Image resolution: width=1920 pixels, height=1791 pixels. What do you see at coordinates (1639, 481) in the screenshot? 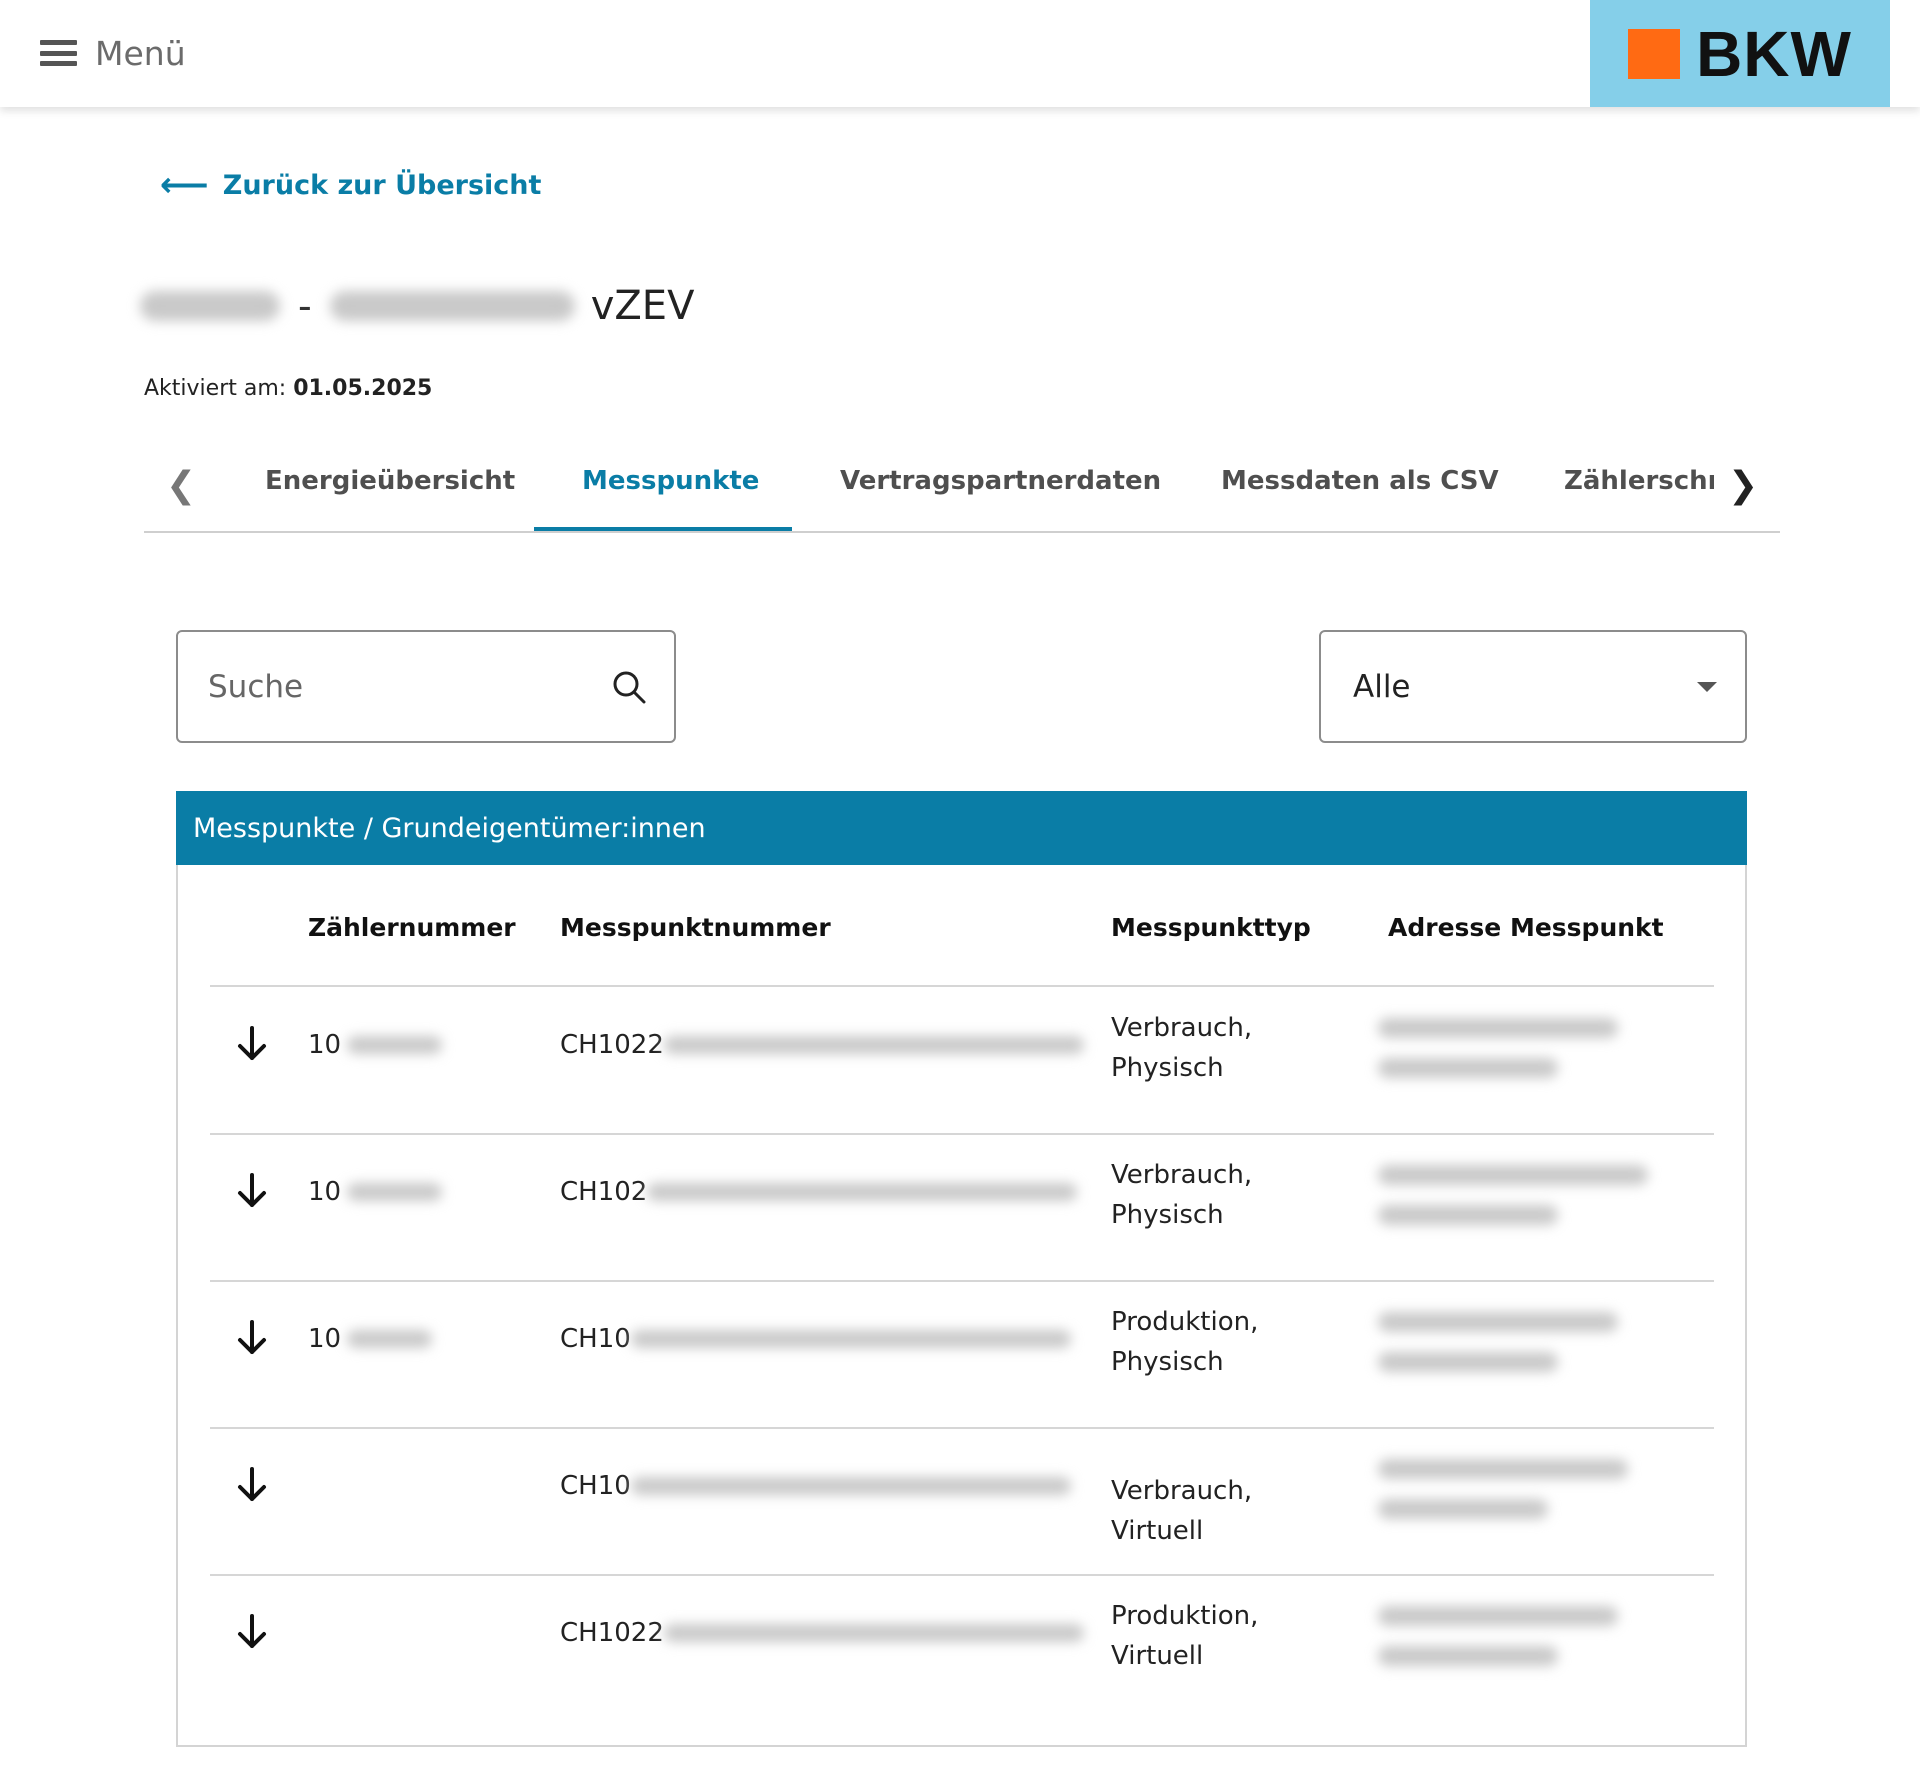
I see `tab-zaehlerschn: Zählerschn` at bounding box center [1639, 481].